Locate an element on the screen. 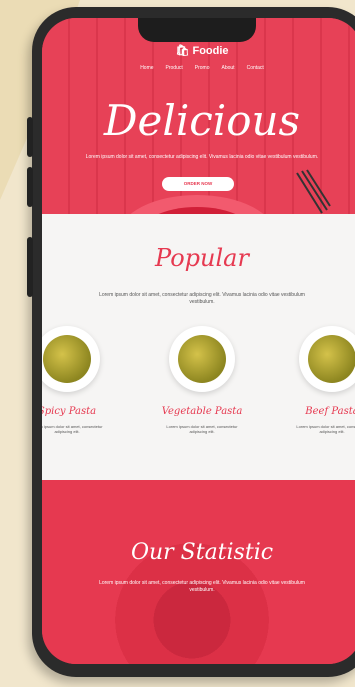 The image size is (355, 687). brand-logo: 🛍 Foodie is located at coordinates (198, 50).